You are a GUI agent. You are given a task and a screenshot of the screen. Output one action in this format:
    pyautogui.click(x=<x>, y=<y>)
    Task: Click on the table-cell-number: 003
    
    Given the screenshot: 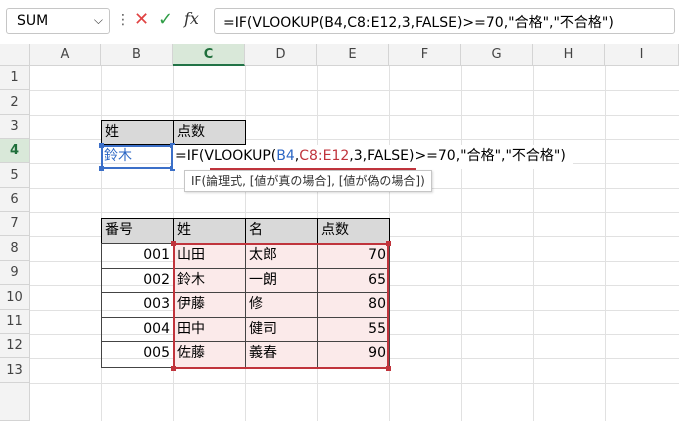 What is the action you would take?
    pyautogui.click(x=137, y=305)
    